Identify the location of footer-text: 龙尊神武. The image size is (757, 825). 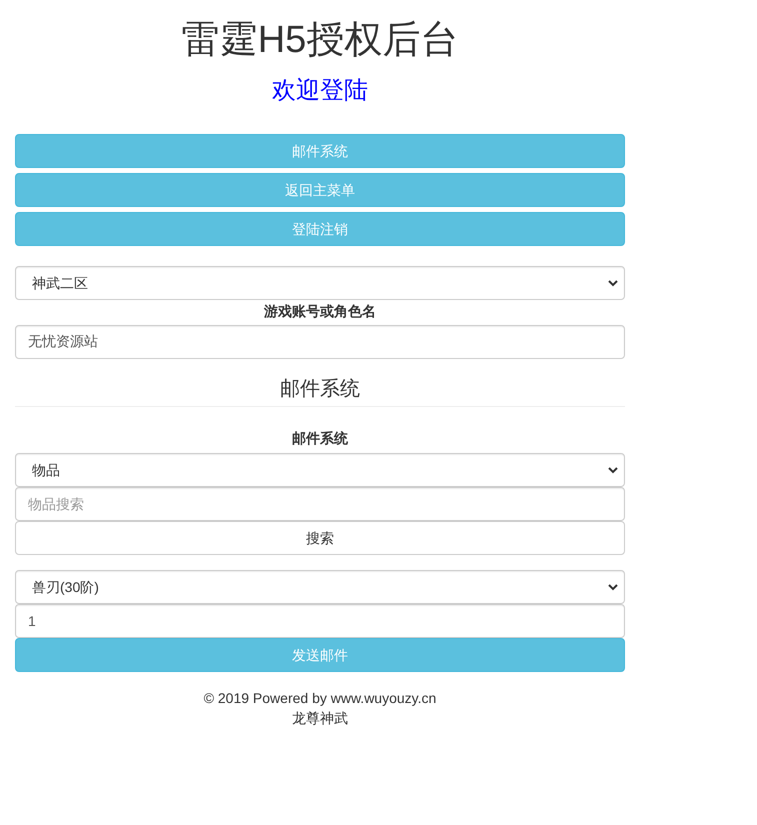
(320, 718).